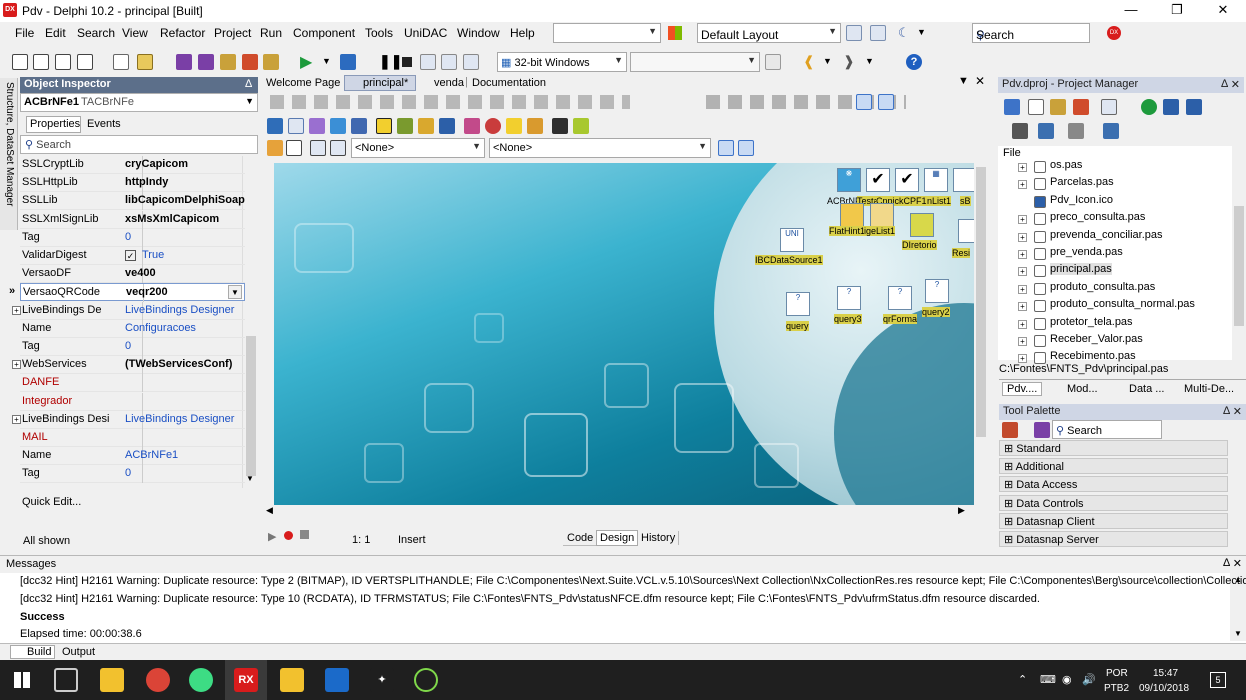  What do you see at coordinates (132, 165) in the screenshot?
I see `property-row: SSLCryptLib cryCapicom` at bounding box center [132, 165].